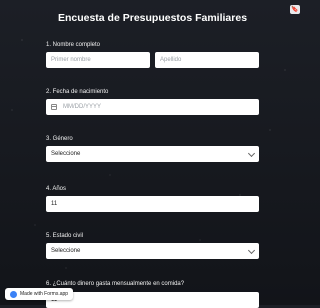  I want to click on last-name-placeholder: Apellido, so click(171, 60).